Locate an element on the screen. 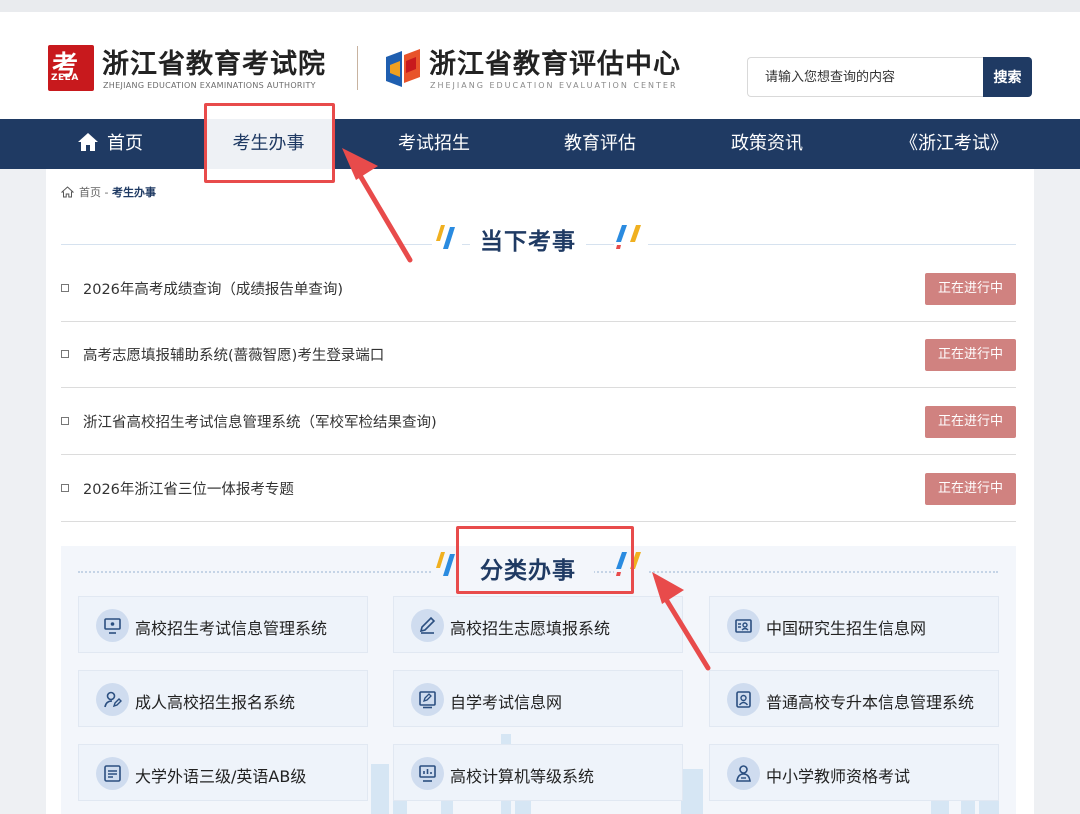 This screenshot has width=1080, height=814. graduate-card-icon is located at coordinates (743, 625).